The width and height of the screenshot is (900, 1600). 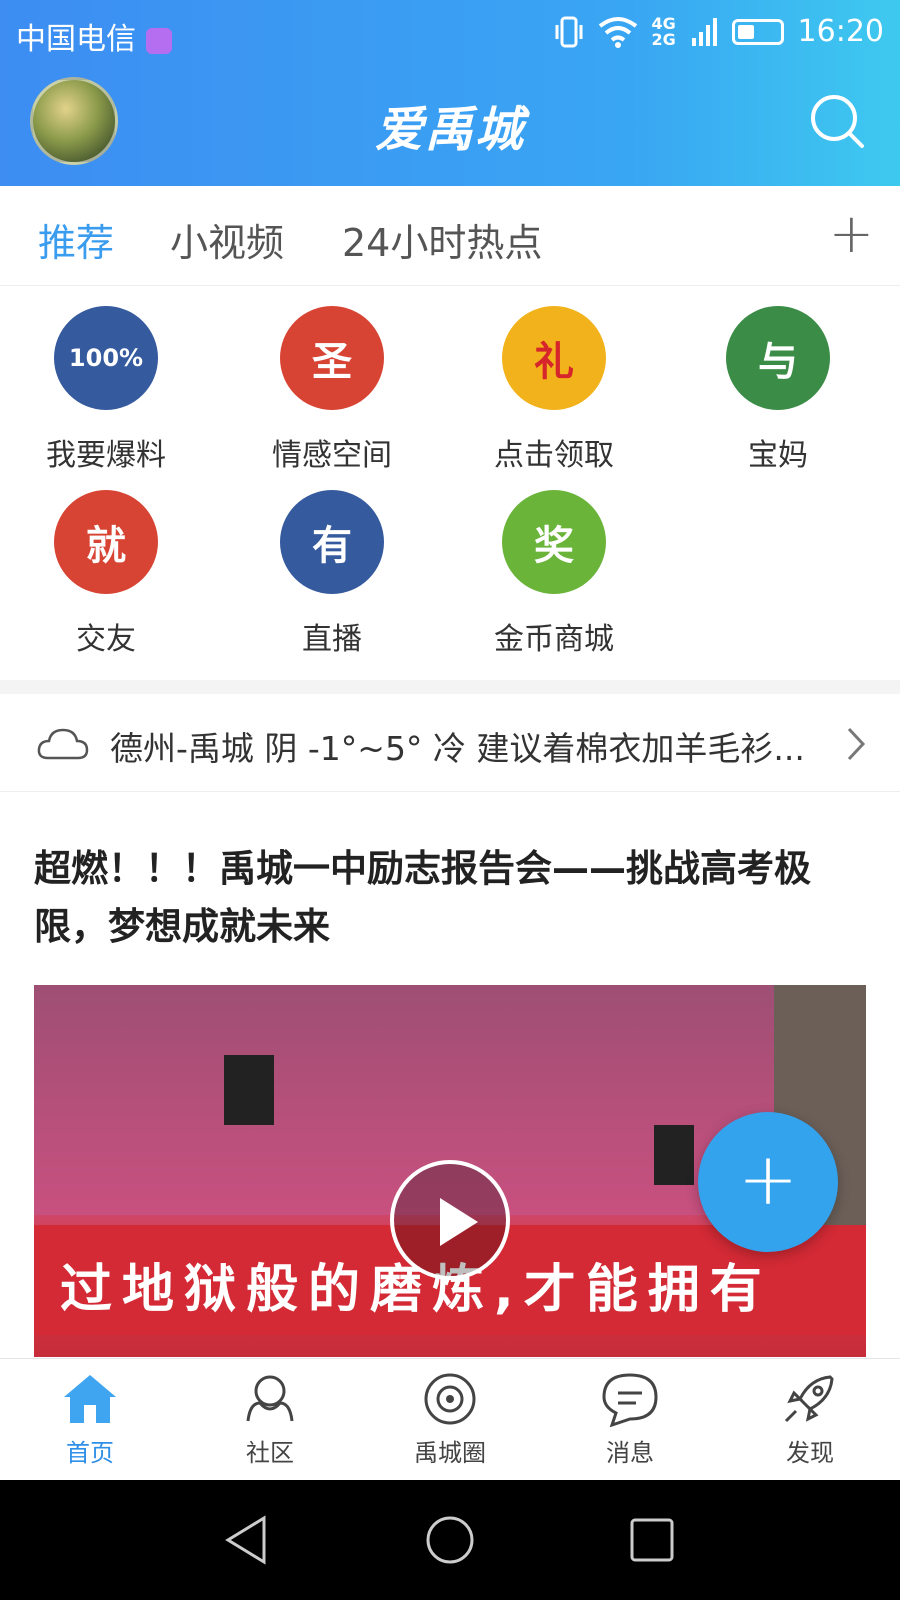 What do you see at coordinates (757, 31) in the screenshot?
I see `battery-icon` at bounding box center [757, 31].